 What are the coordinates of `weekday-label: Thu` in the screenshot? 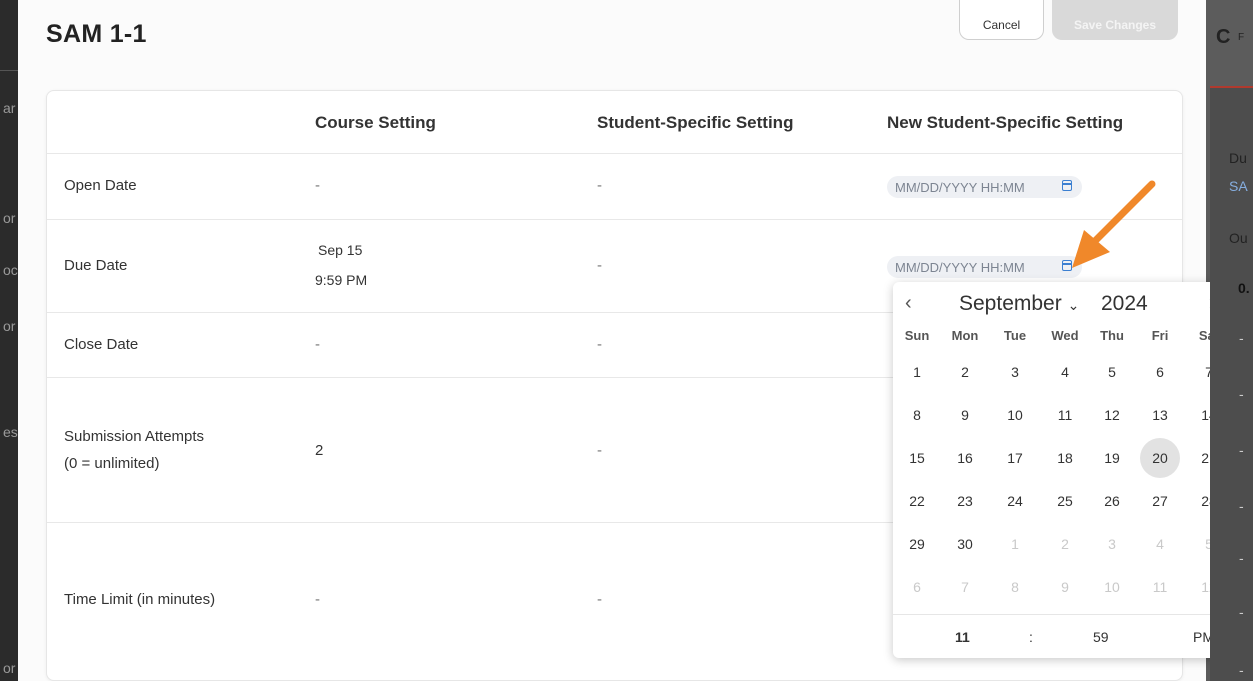 It's located at (1112, 335).